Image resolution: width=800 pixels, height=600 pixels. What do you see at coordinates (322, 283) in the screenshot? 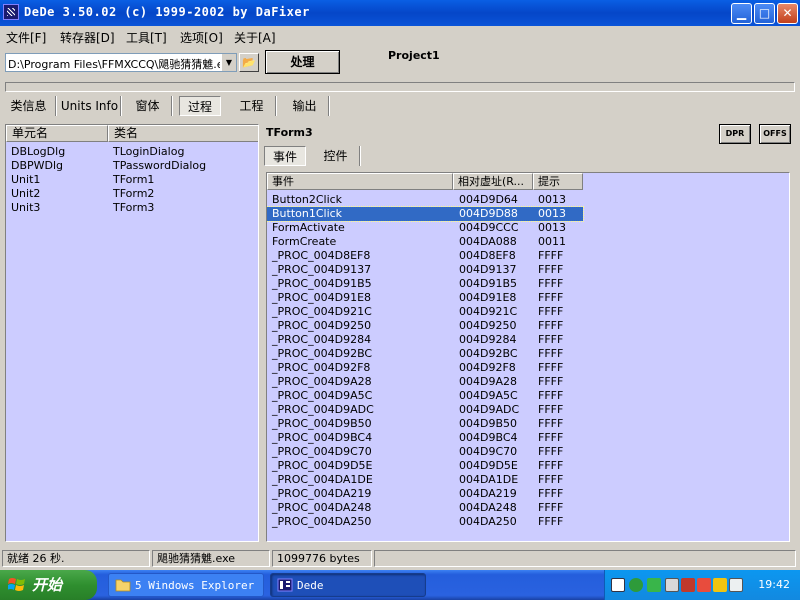
I see `event-name-cell: _PROC_004D91B5` at bounding box center [322, 283].